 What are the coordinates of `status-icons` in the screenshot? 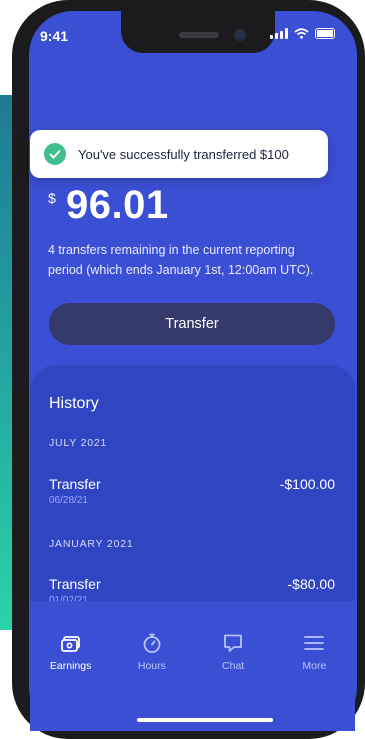 It's located at (302, 33).